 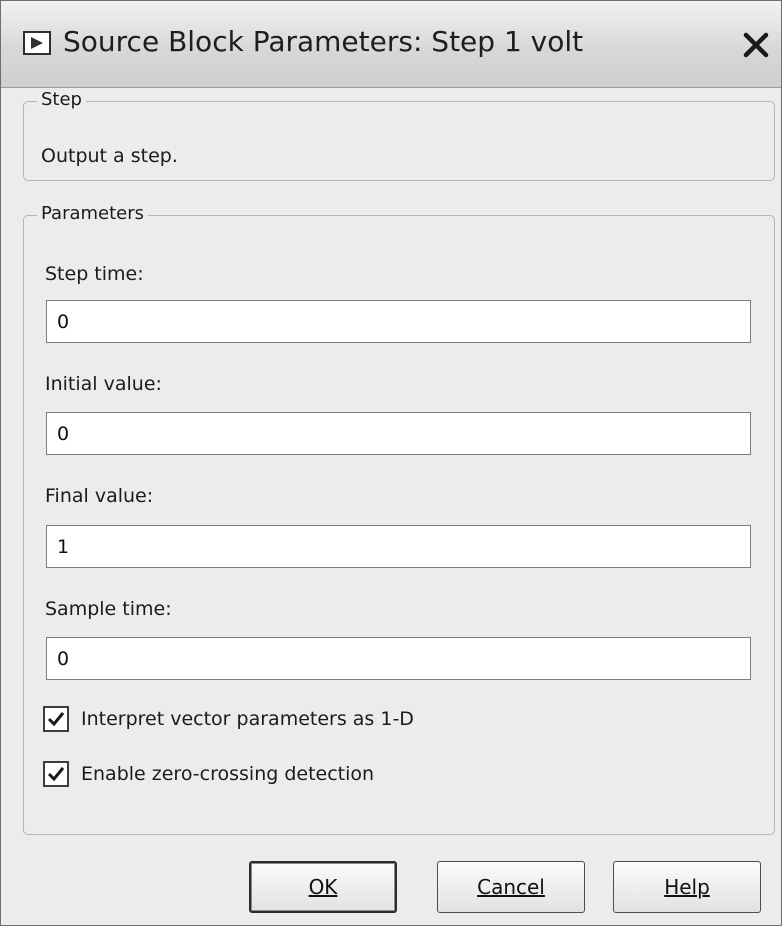 I want to click on final-value-input, so click(x=398, y=546).